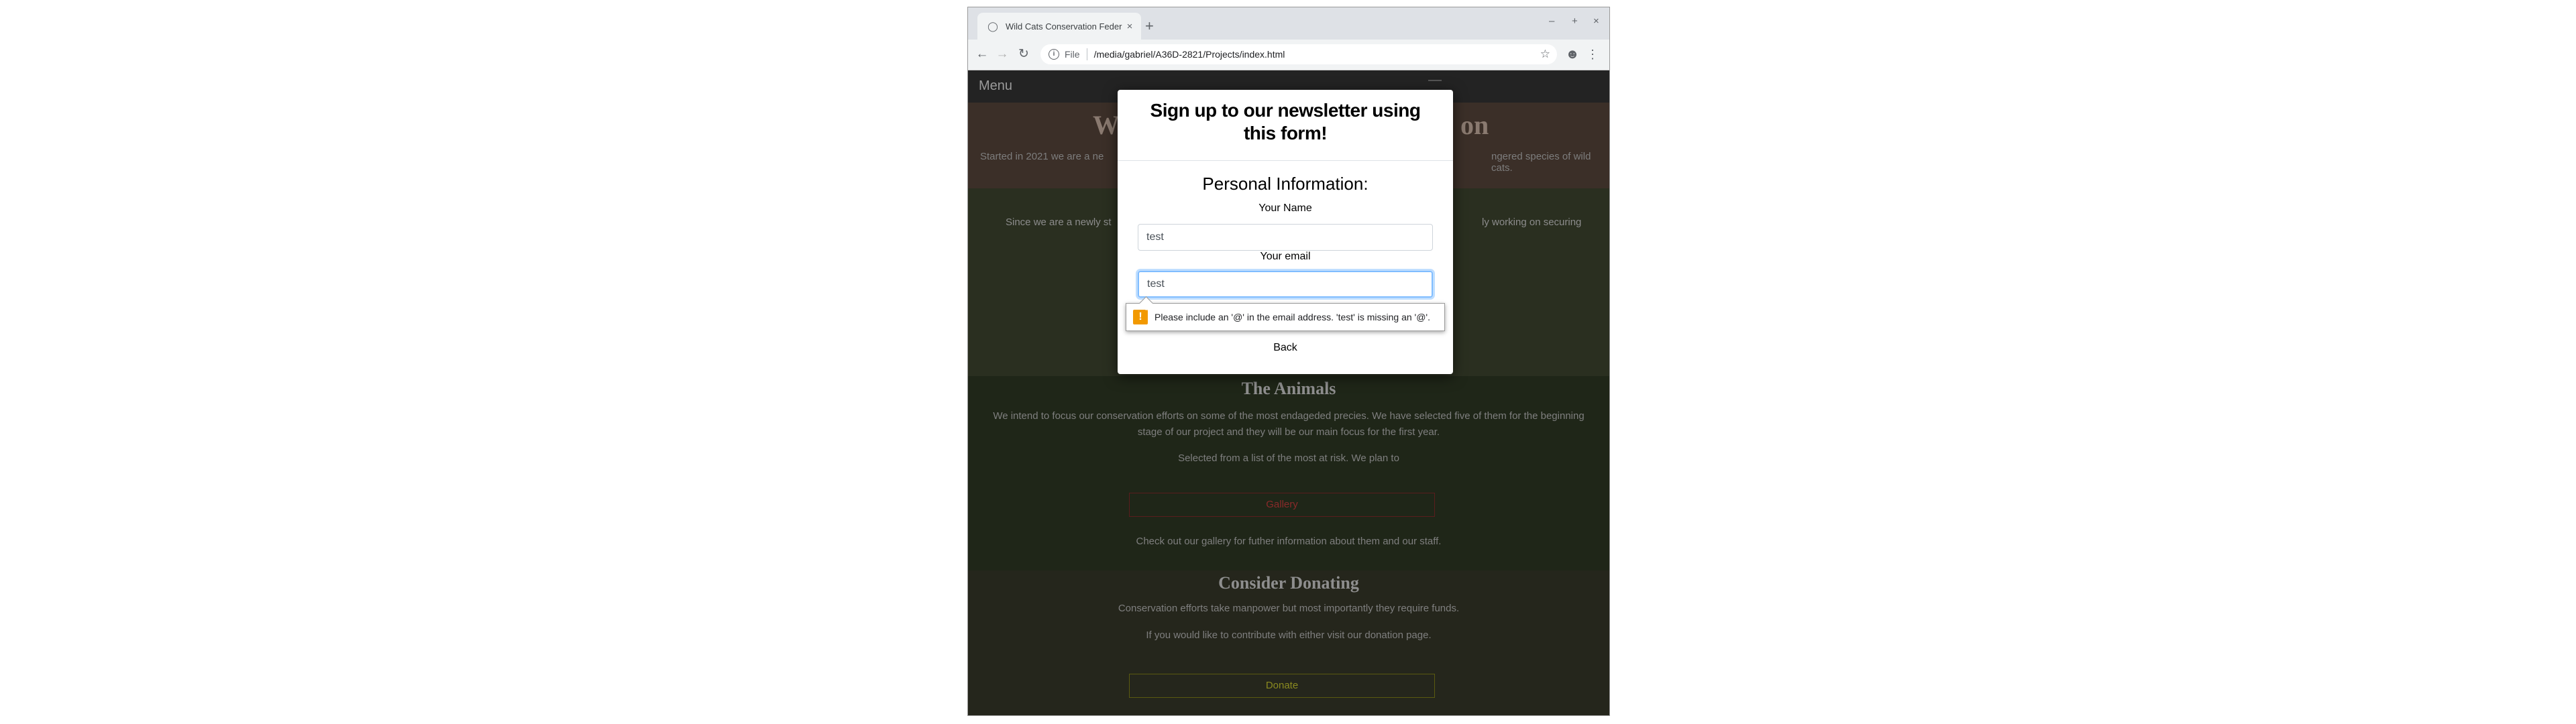 This screenshot has height=724, width=2576. What do you see at coordinates (1285, 348) in the screenshot?
I see `back-button: Back` at bounding box center [1285, 348].